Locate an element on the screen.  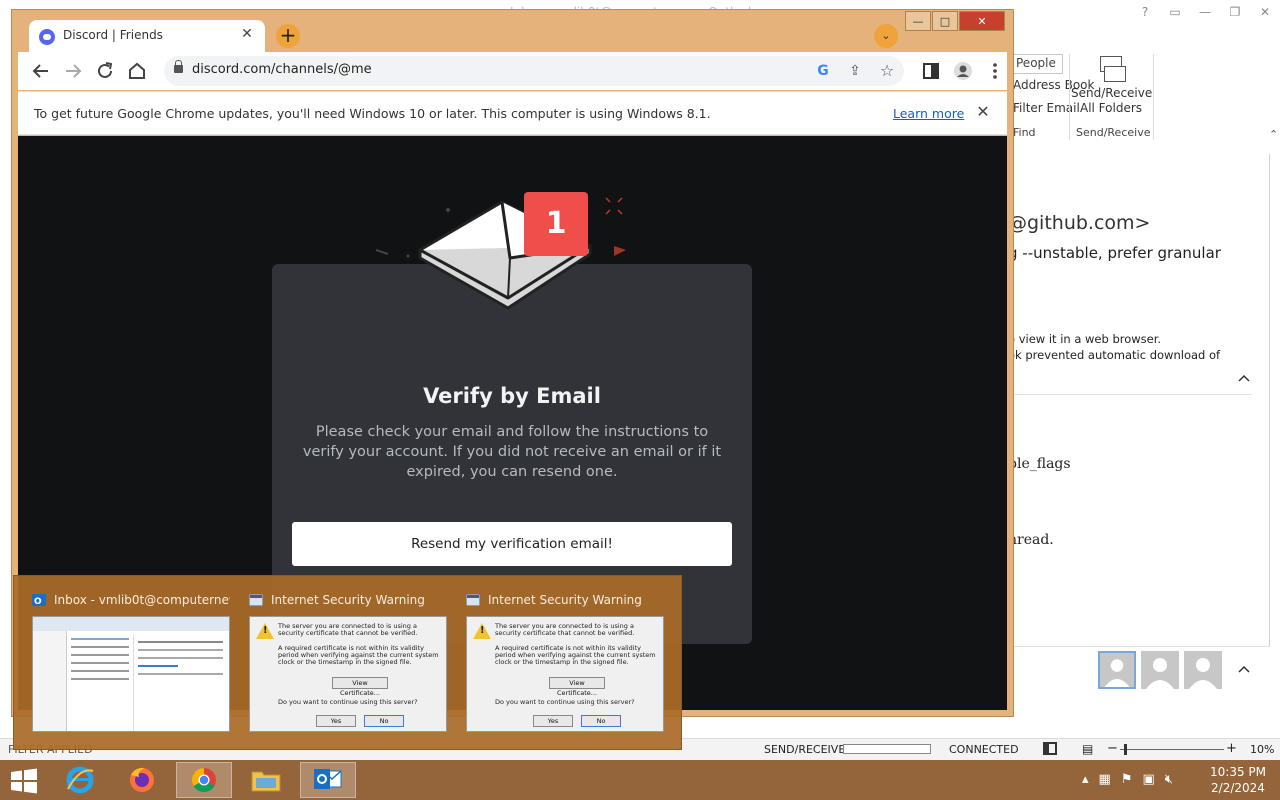
close-window-button: ✕ is located at coordinates (982, 21).